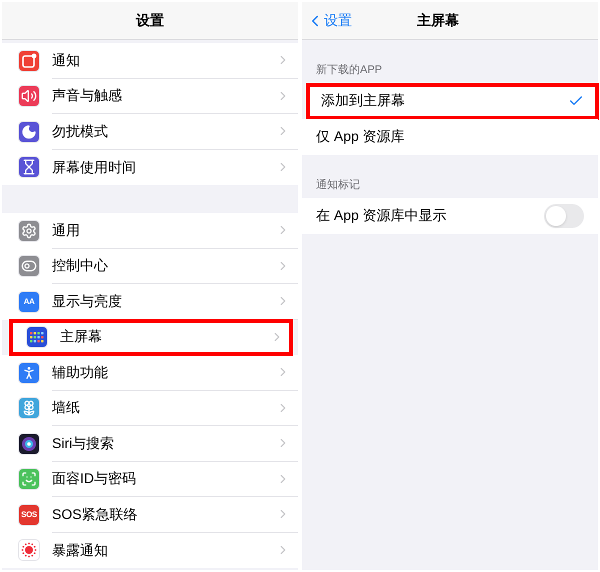 The height and width of the screenshot is (572, 600). What do you see at coordinates (150, 514) in the screenshot?
I see `settings-row: SOS SOS紧急联络` at bounding box center [150, 514].